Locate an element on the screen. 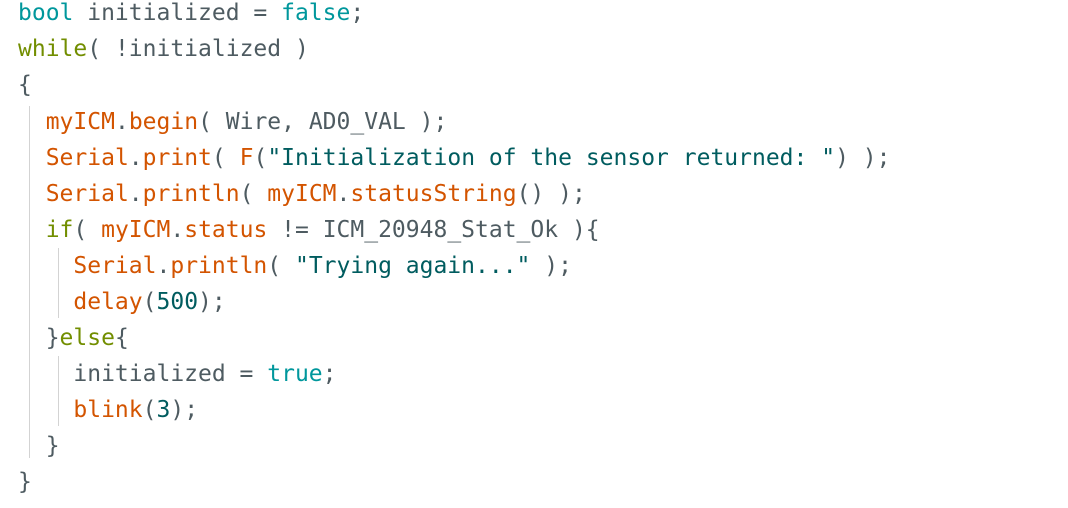  code-token-number: 3 is located at coordinates (163, 410).